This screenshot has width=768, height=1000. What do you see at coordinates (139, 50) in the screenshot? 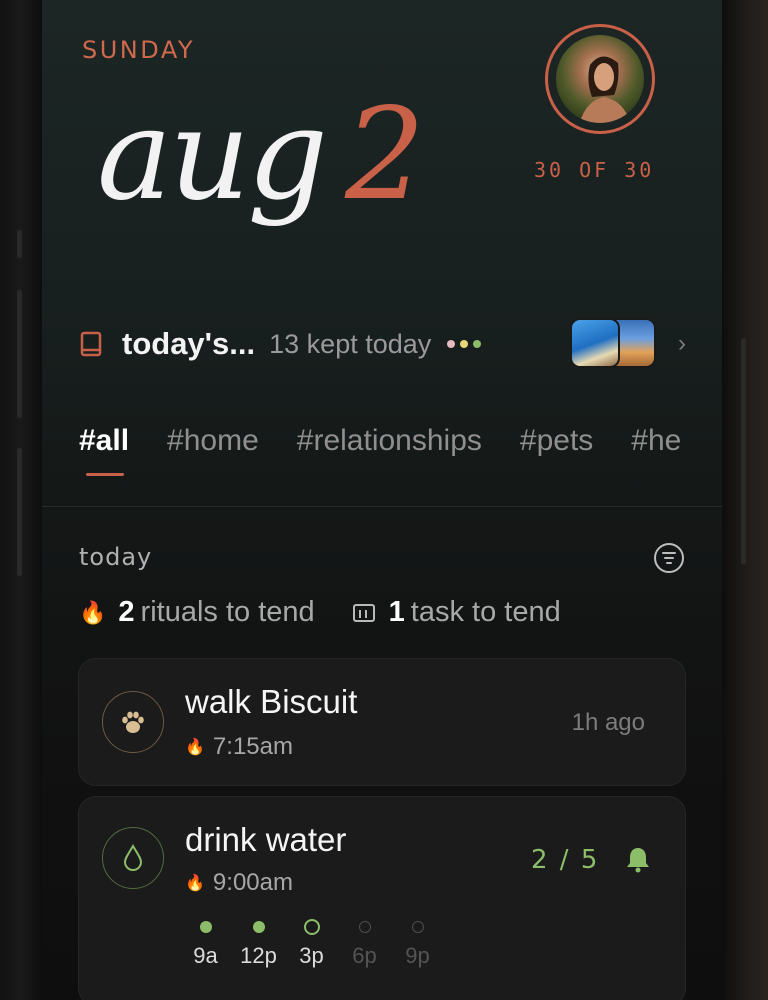
I see `weekday-label: SUNDAY` at bounding box center [139, 50].